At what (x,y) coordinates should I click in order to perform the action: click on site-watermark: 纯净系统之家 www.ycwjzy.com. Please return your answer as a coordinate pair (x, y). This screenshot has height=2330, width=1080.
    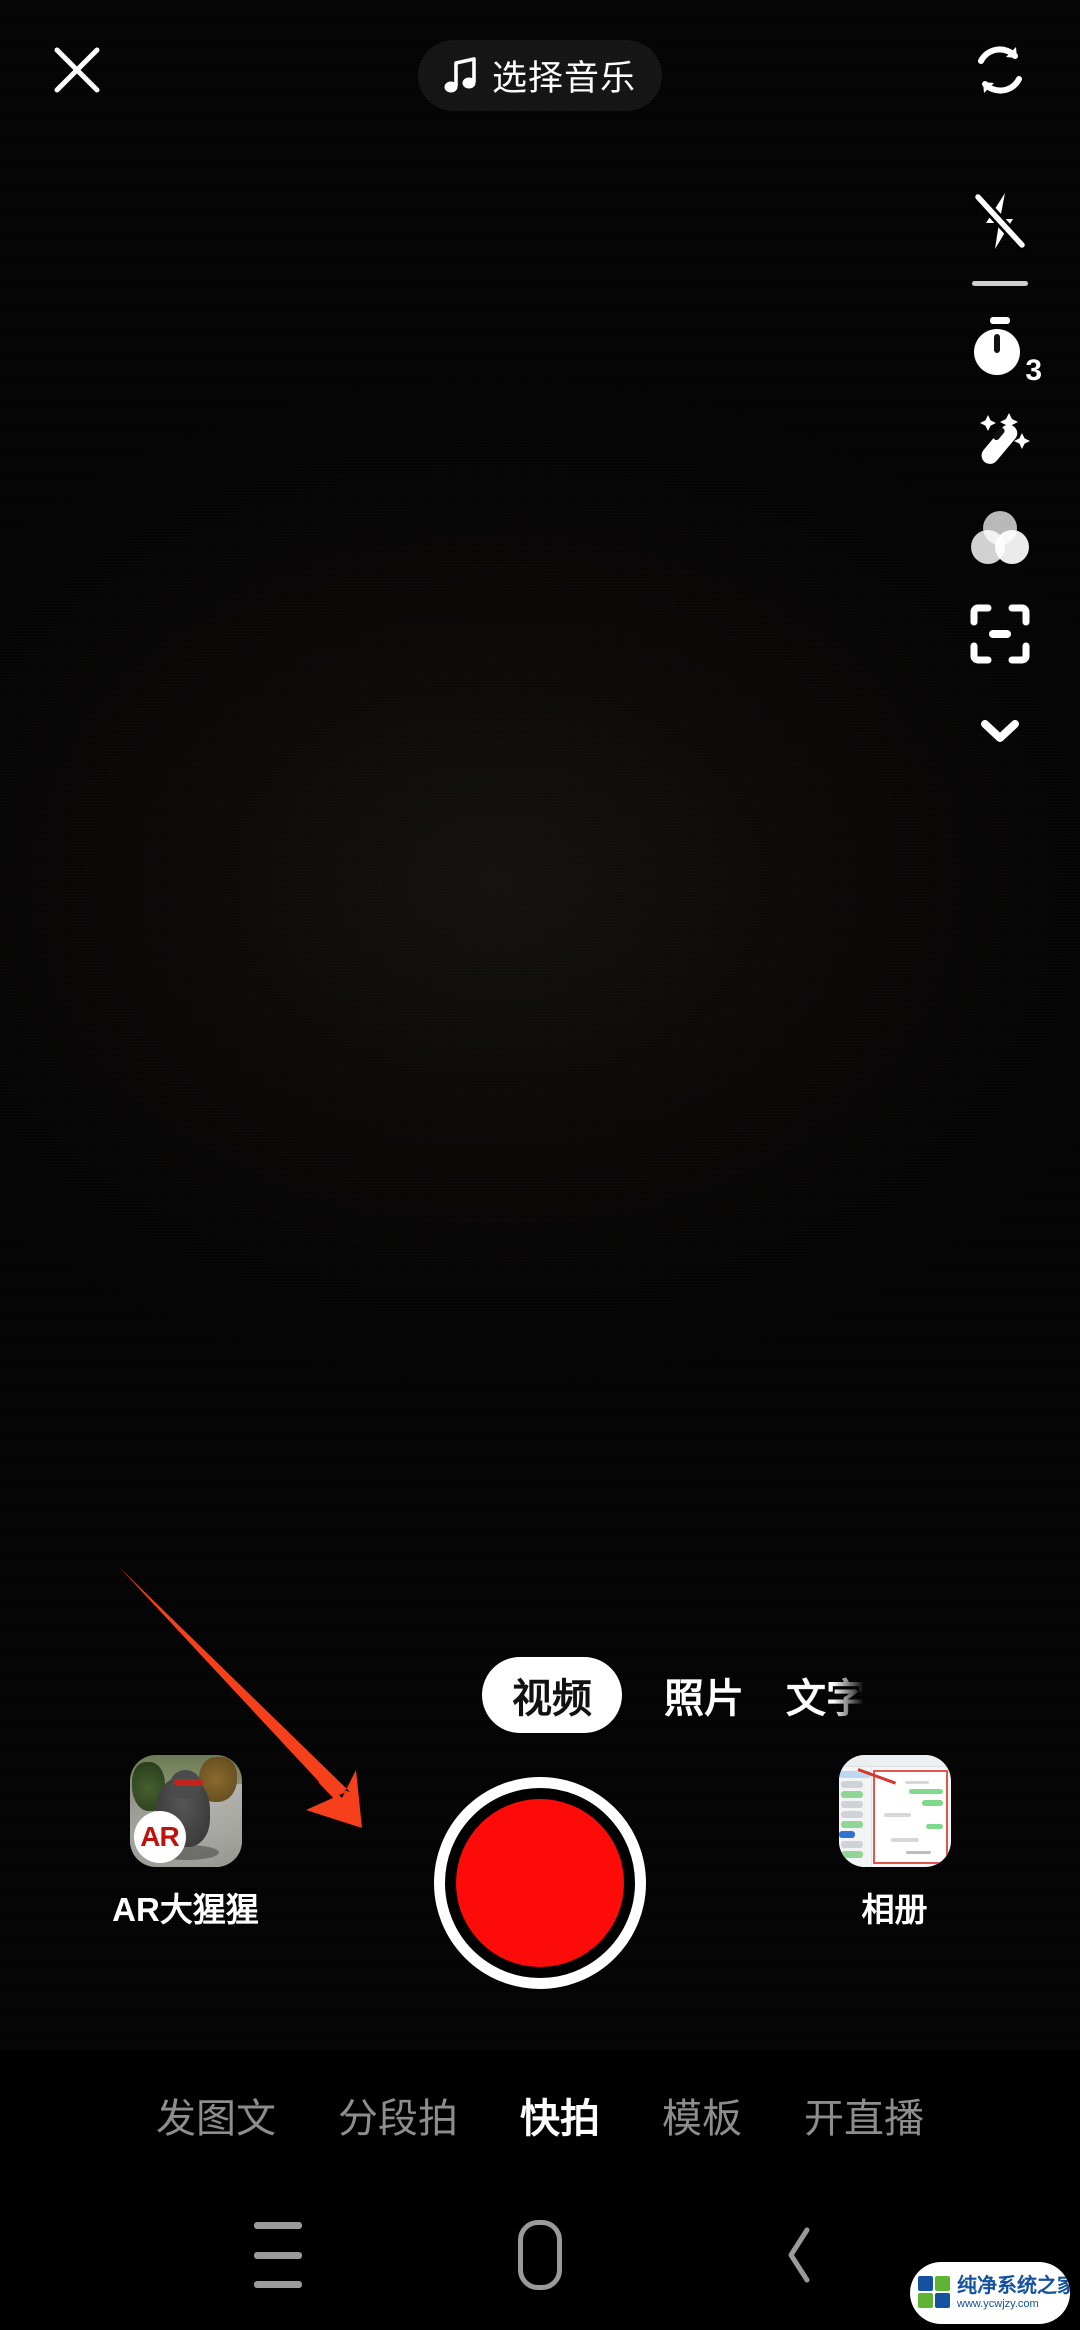
    Looking at the image, I should click on (990, 2293).